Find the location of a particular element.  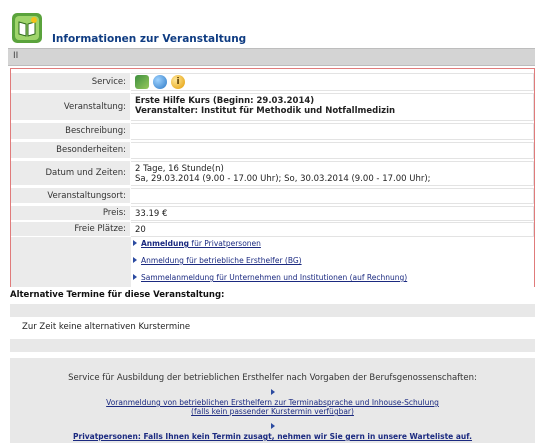

beschreibung-value is located at coordinates (332, 131).